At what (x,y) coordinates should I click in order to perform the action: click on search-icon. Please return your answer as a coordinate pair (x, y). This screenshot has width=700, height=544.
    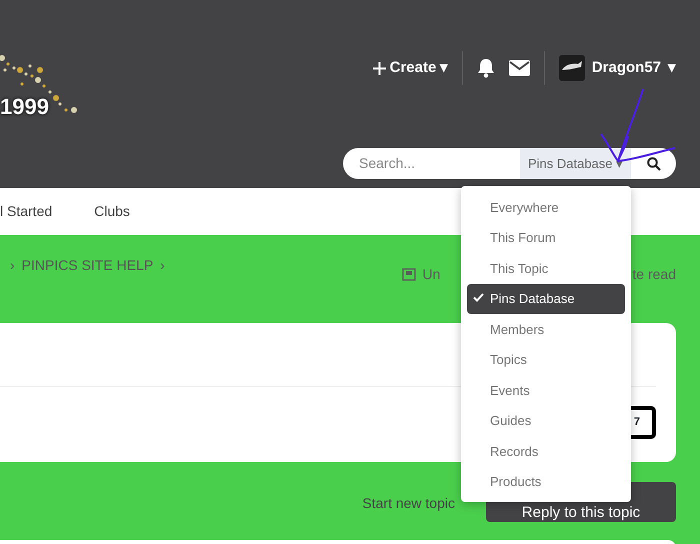
    Looking at the image, I should click on (653, 163).